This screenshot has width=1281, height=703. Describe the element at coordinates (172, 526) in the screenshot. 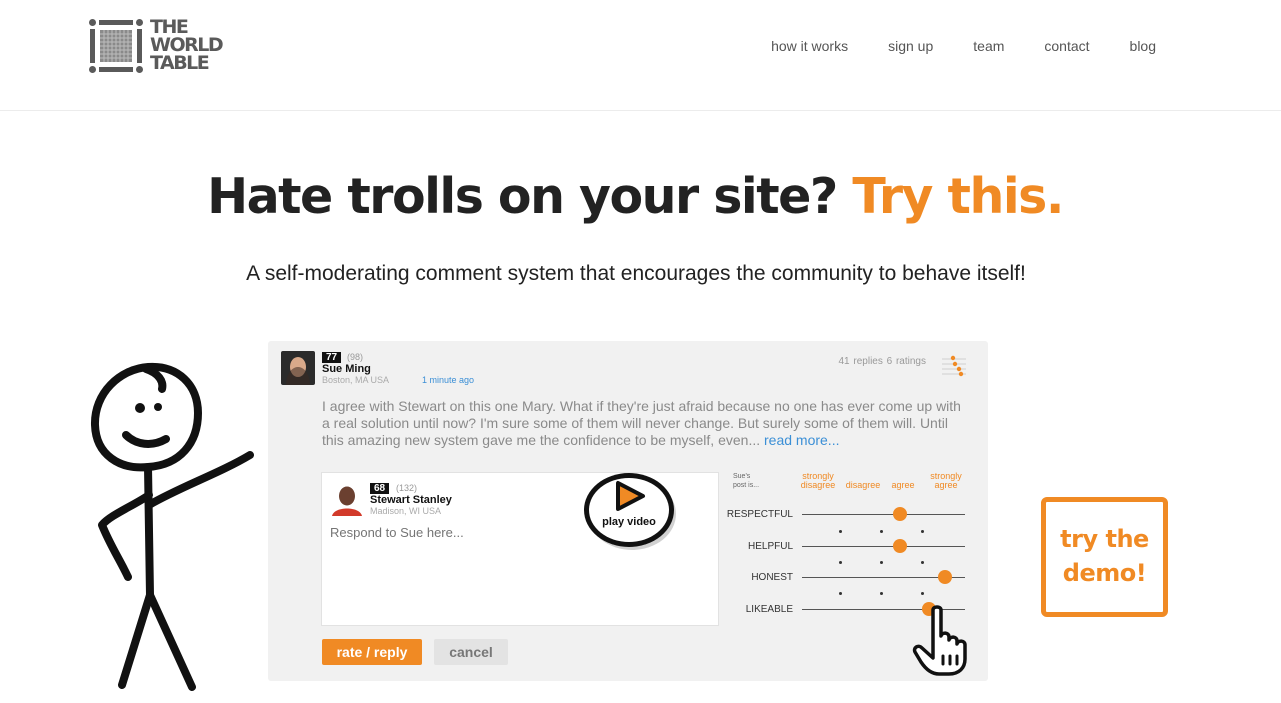

I see `stick-figure-illustration` at that location.